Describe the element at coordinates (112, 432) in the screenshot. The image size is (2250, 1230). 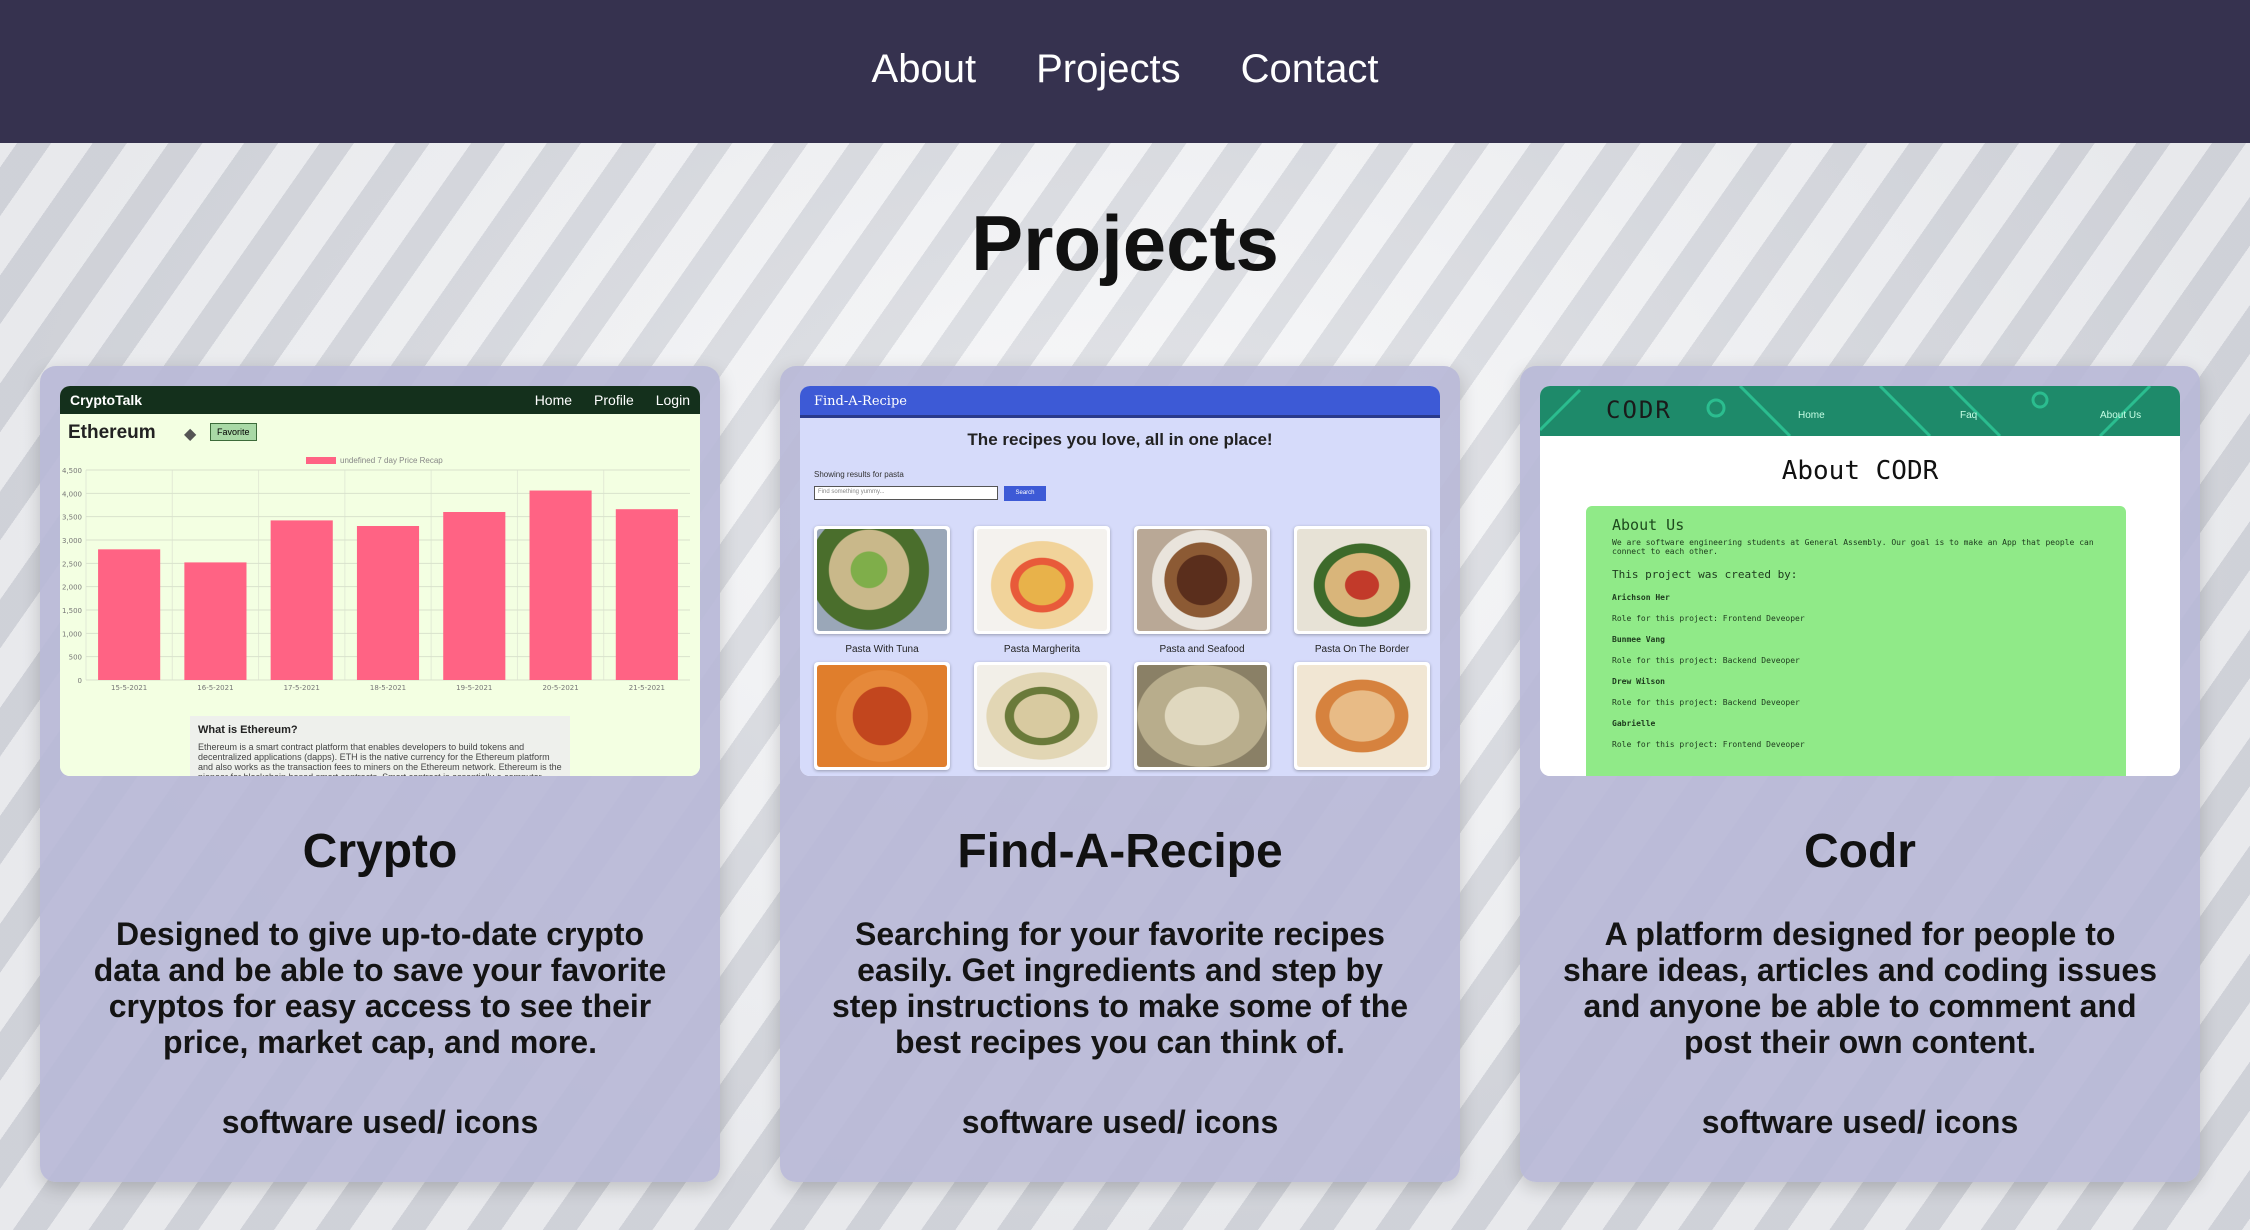
I see `crypto-preview-coin-name: Ethereum` at that location.